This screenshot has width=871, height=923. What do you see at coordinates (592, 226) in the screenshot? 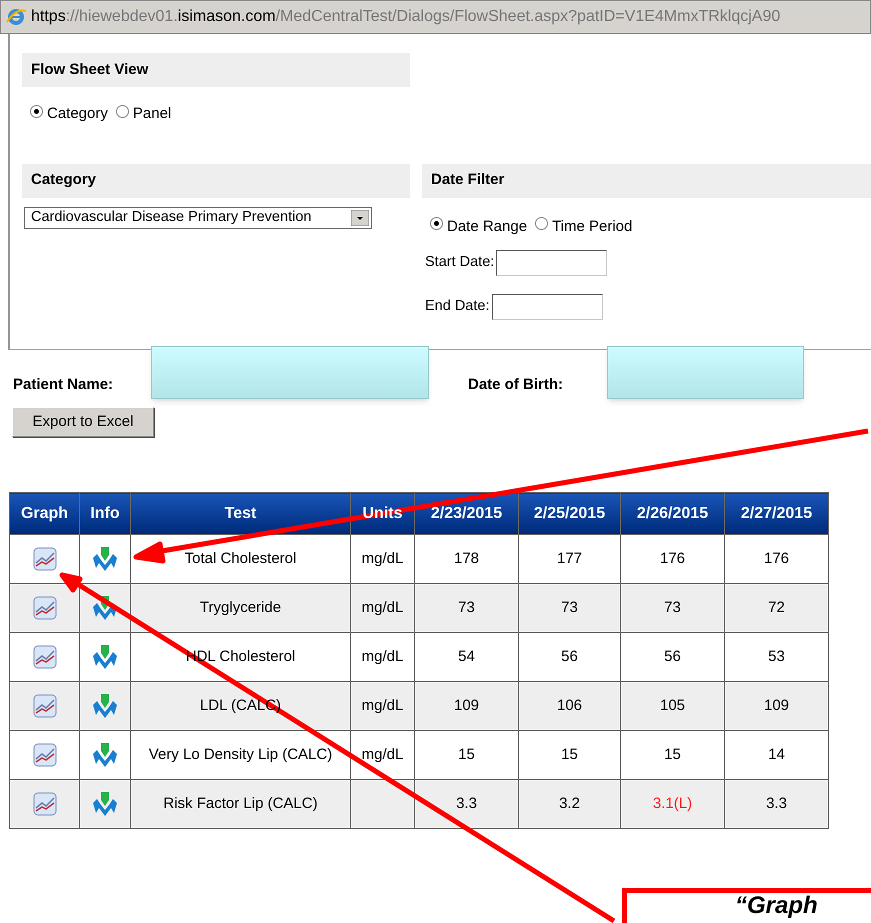
I see `radio-label: Time Period` at bounding box center [592, 226].